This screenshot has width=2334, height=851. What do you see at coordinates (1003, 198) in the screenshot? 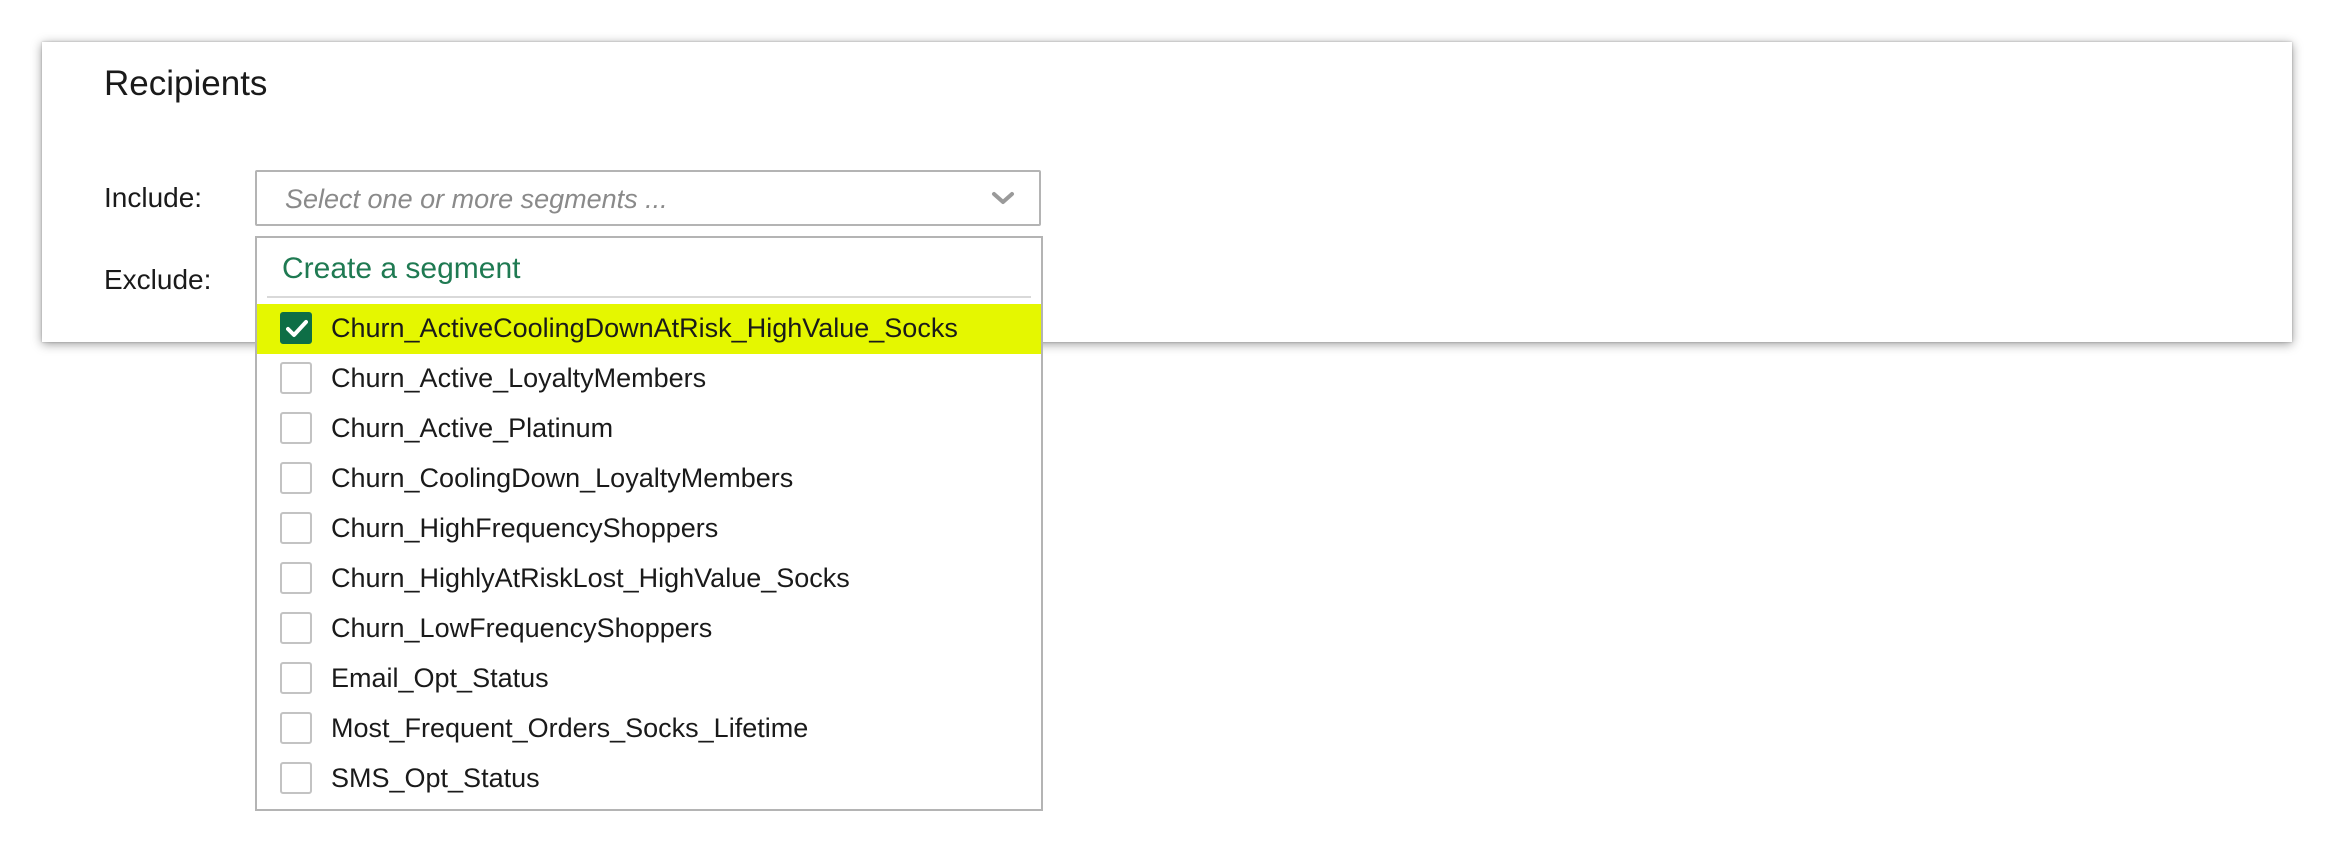
I see `chevron-down-icon` at bounding box center [1003, 198].